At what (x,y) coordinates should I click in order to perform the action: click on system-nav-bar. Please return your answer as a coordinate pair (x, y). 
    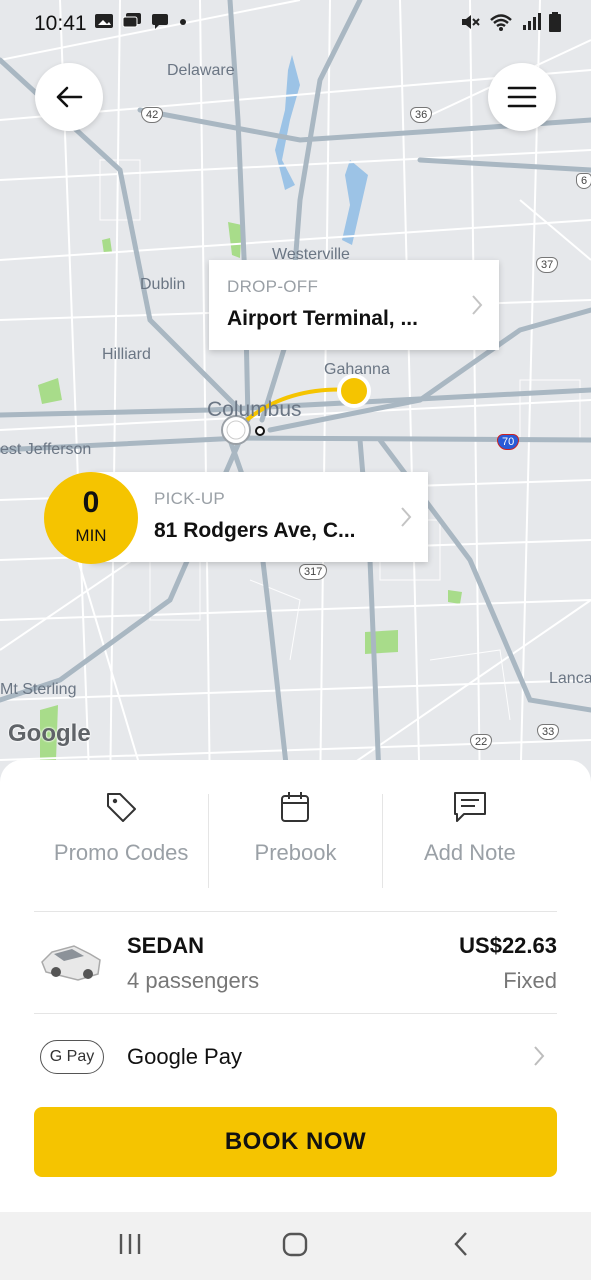
    Looking at the image, I should click on (295, 1246).